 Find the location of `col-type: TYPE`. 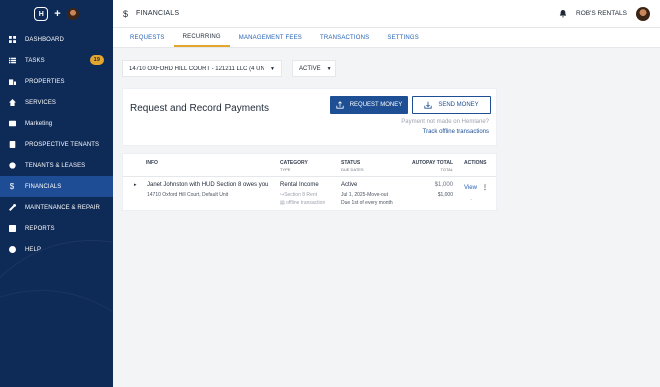

col-type: TYPE is located at coordinates (285, 169).